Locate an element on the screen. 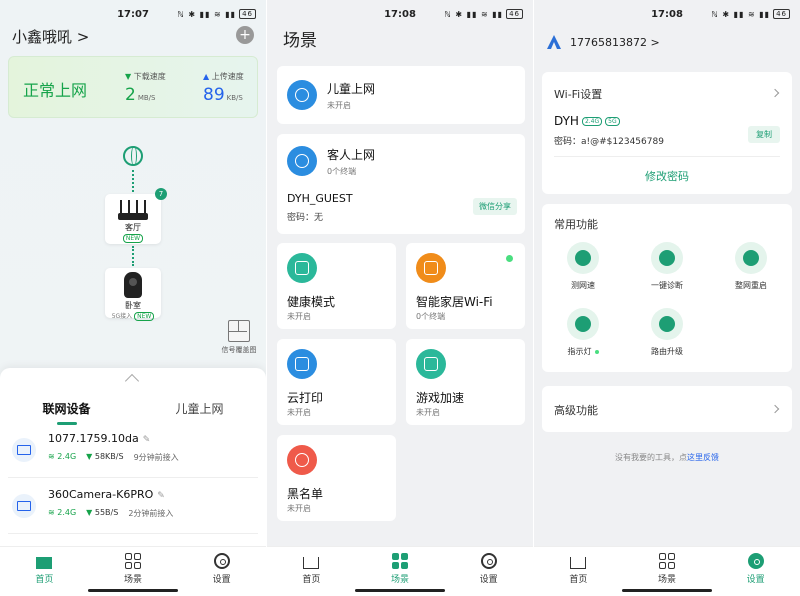  print-card: 云打印 未开启 is located at coordinates (336, 382).